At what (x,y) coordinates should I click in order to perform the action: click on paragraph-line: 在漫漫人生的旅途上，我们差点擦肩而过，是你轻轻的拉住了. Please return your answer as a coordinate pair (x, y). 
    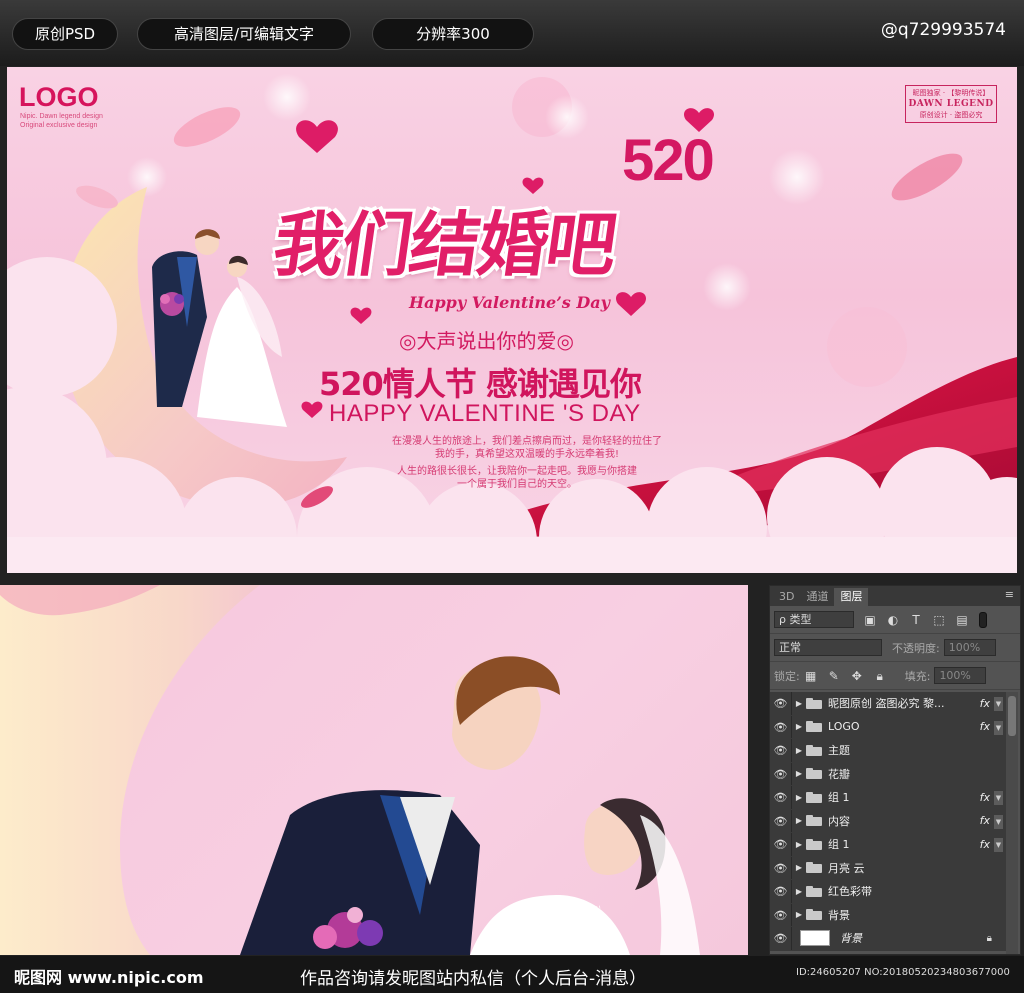
    Looking at the image, I should click on (527, 441).